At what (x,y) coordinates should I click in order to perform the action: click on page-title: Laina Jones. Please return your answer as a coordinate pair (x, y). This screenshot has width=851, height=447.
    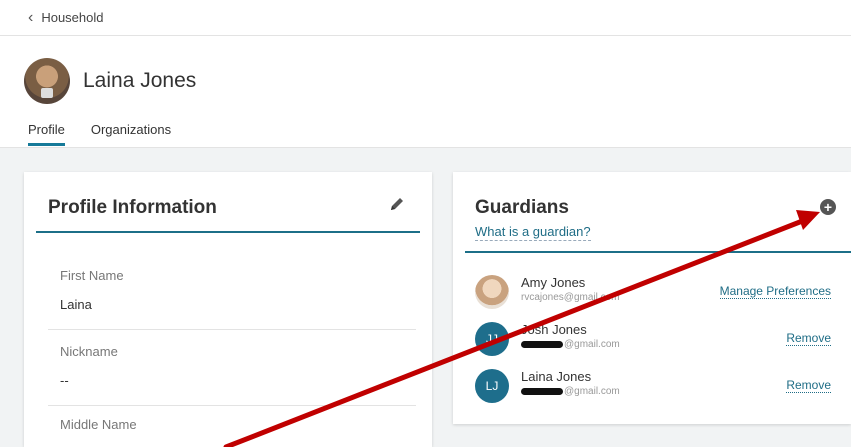
    Looking at the image, I should click on (140, 80).